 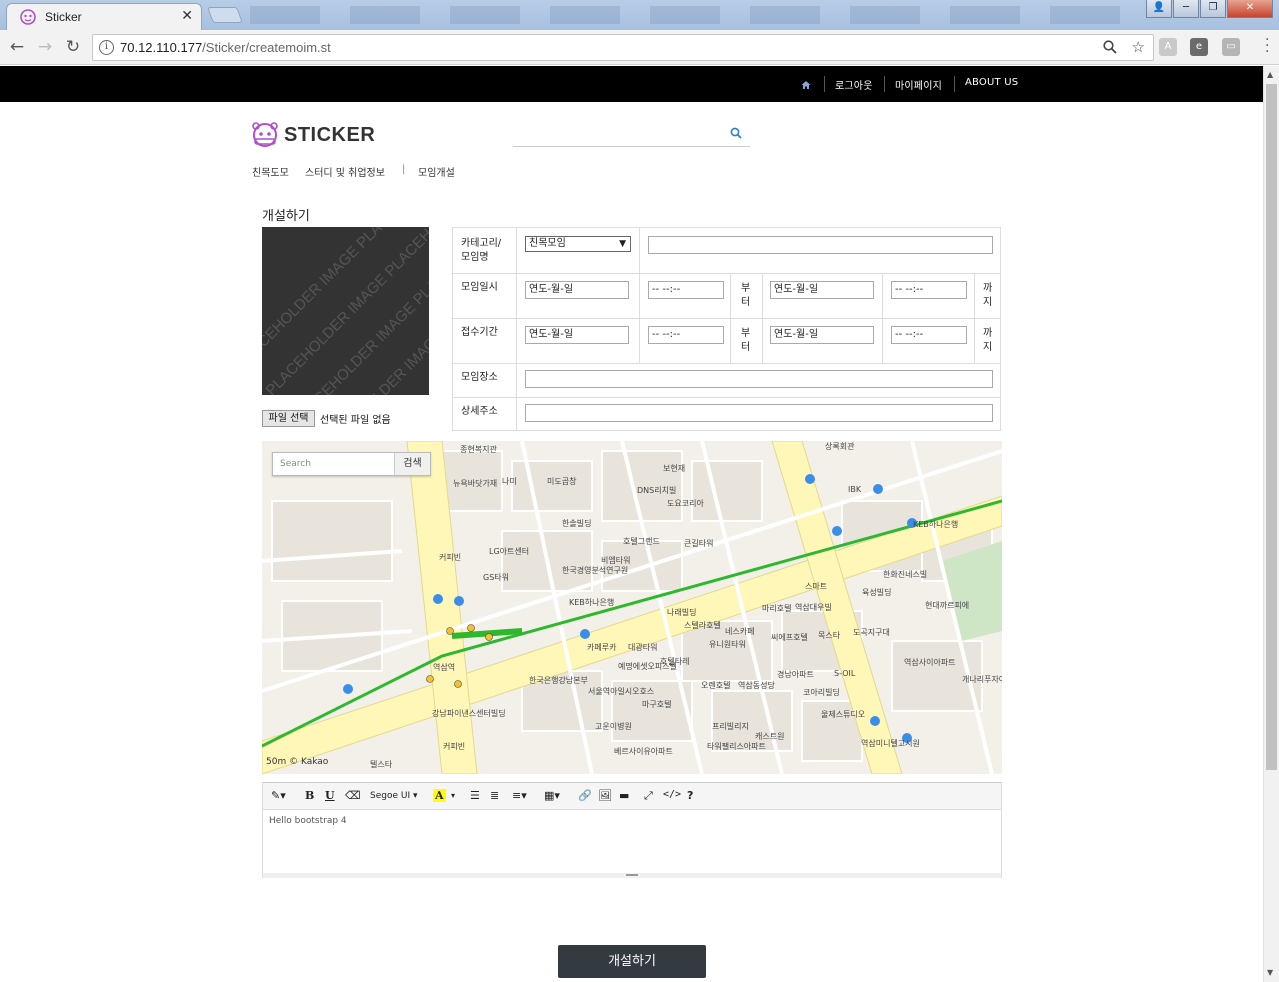 I want to click on category-select: 친목모임 ▼, so click(x=578, y=244).